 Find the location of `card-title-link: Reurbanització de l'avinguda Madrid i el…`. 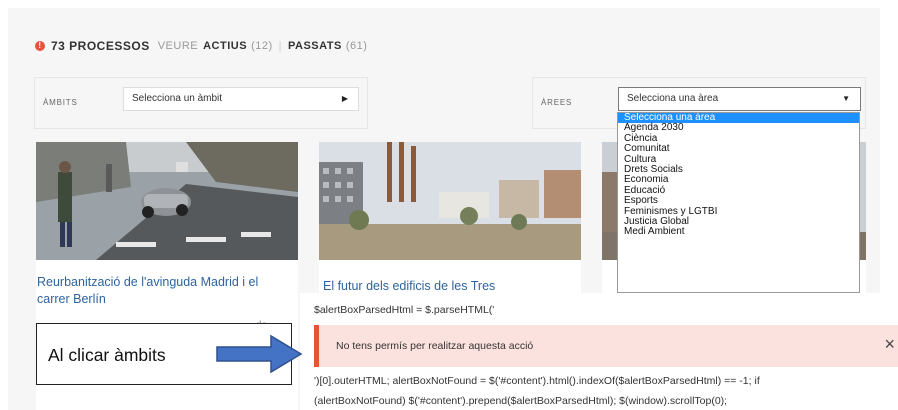

card-title-link: Reurbanització de l'avinguda Madrid i el… is located at coordinates (156, 291).